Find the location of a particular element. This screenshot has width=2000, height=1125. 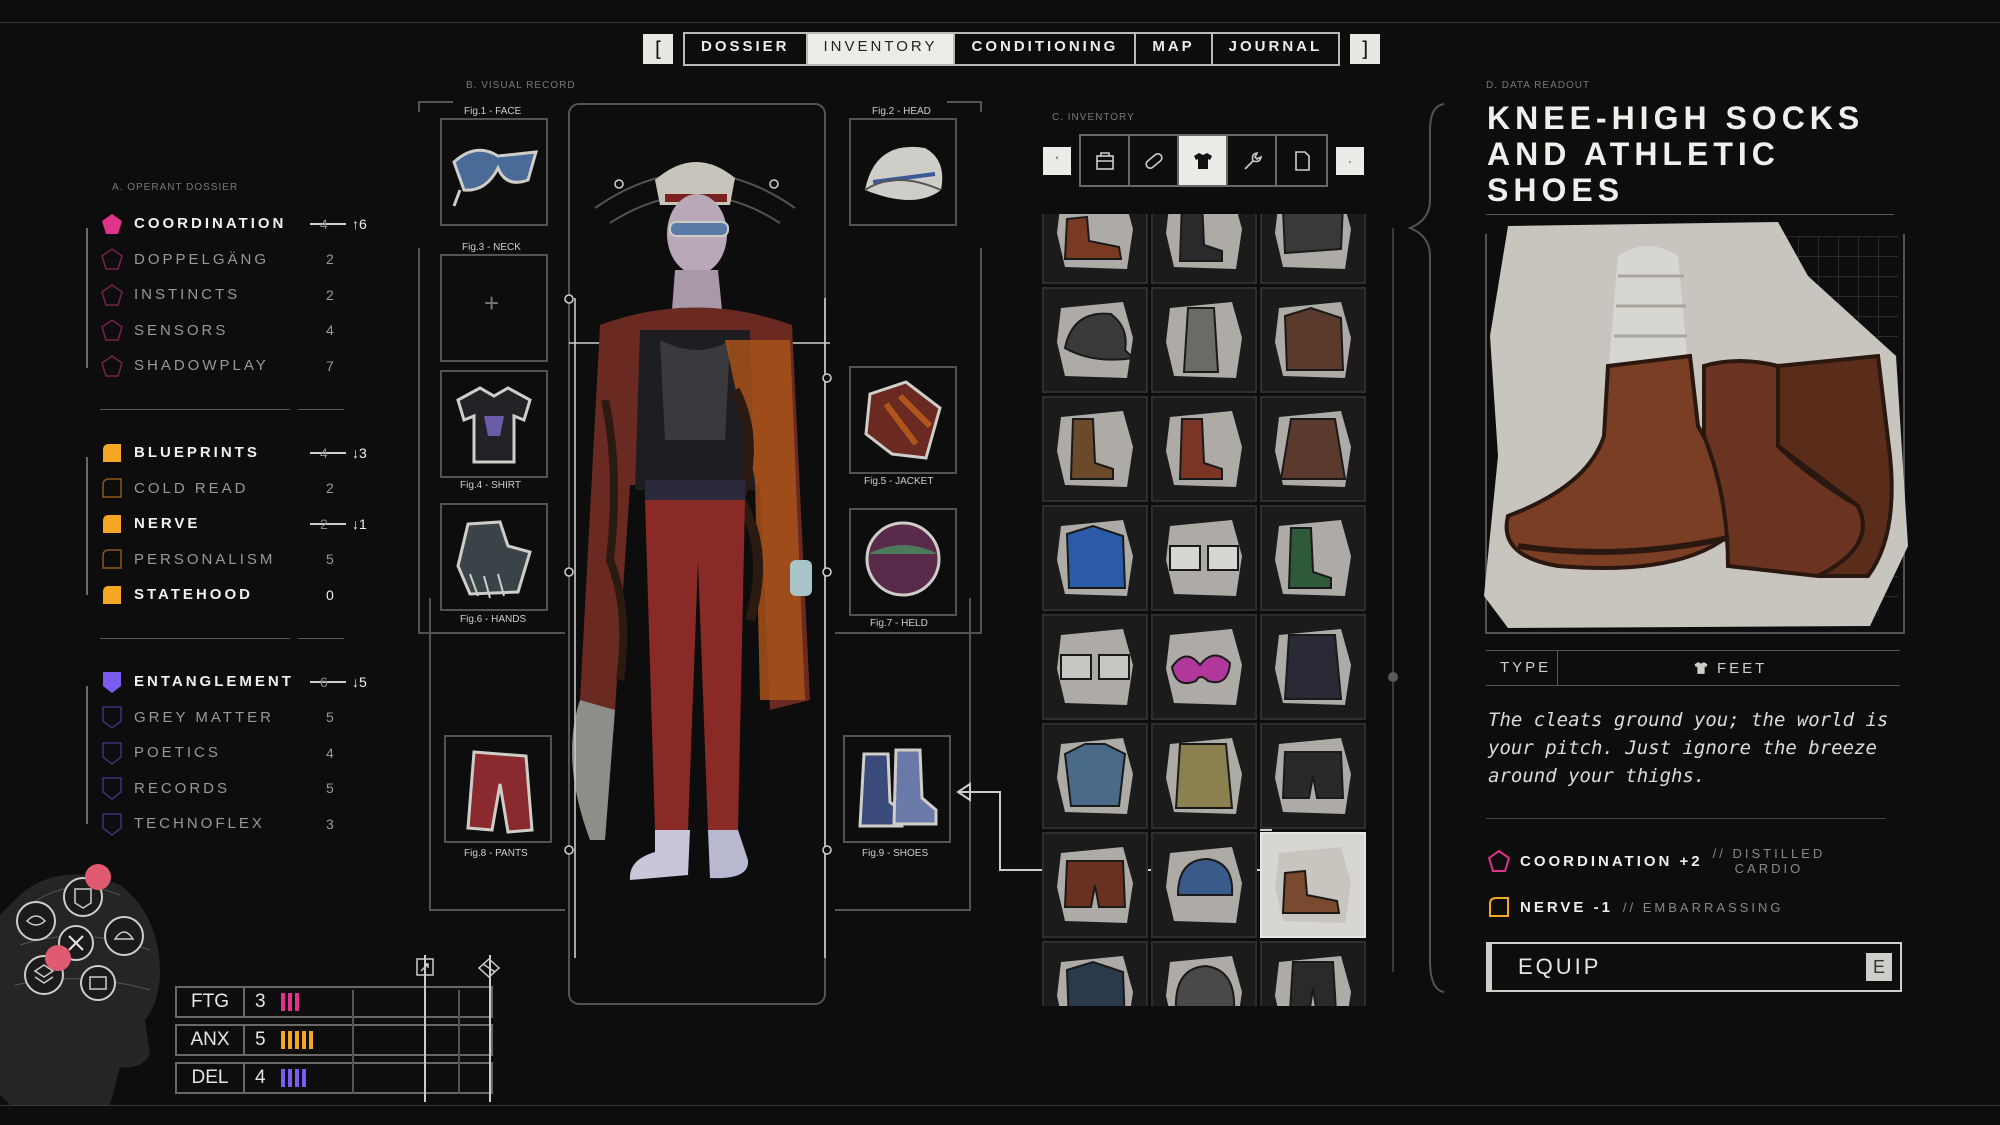

hat-icon is located at coordinates (1204, 885).